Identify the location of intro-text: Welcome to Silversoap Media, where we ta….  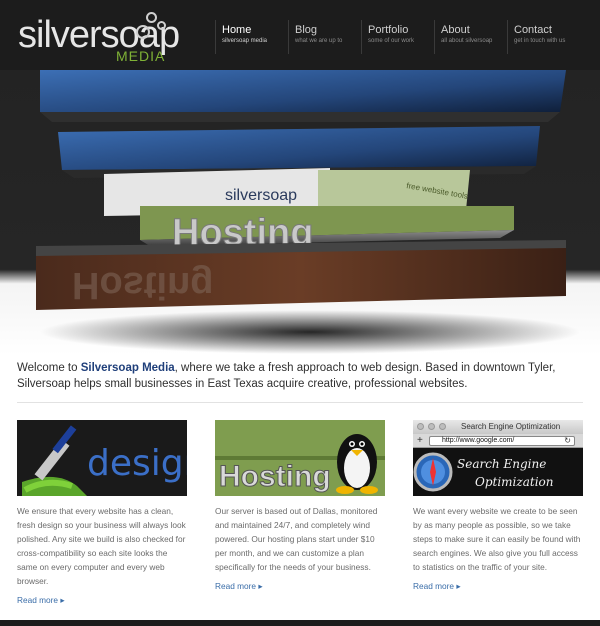
(302, 376).